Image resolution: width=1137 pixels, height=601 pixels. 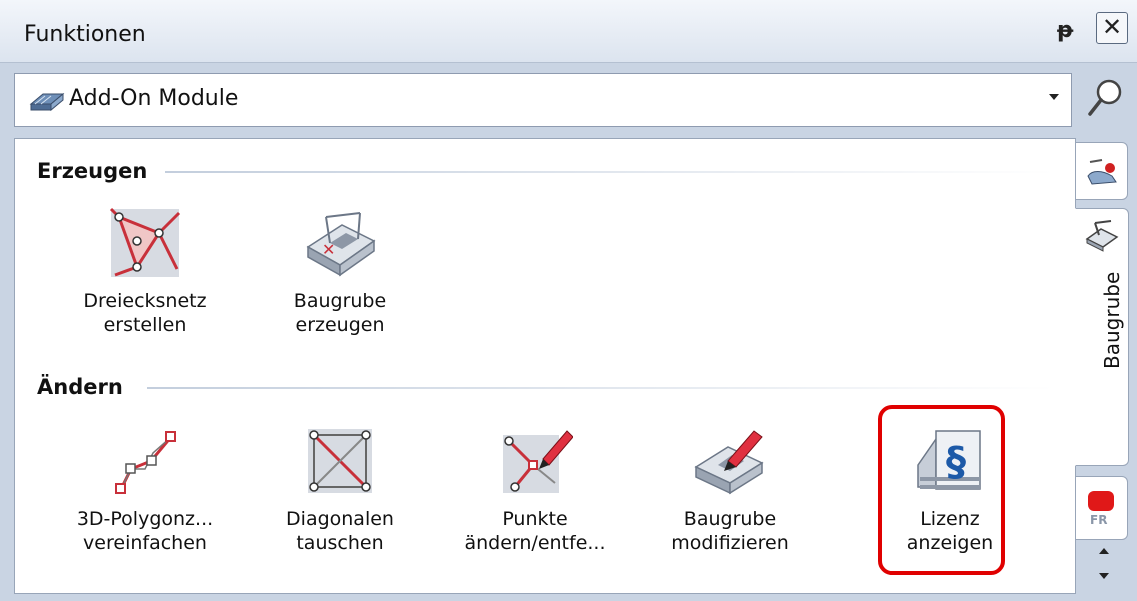 I want to click on triangle-mesh-icon, so click(x=145, y=242).